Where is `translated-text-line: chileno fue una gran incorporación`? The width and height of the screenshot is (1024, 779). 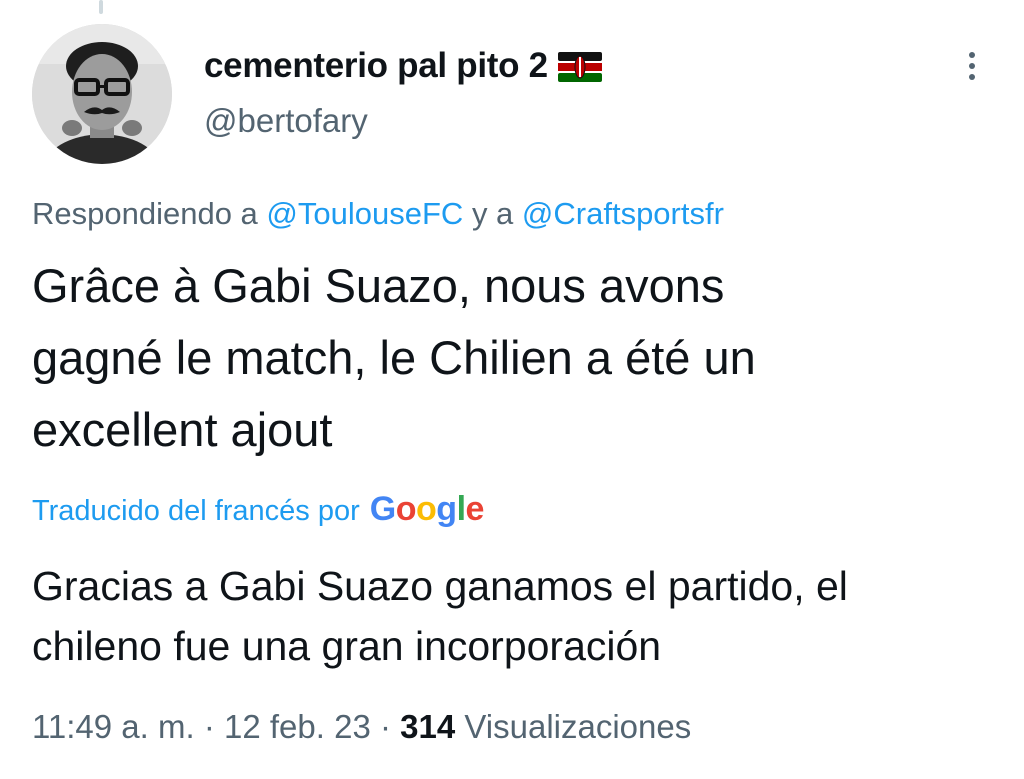 translated-text-line: chileno fue una gran incorporación is located at coordinates (347, 646).